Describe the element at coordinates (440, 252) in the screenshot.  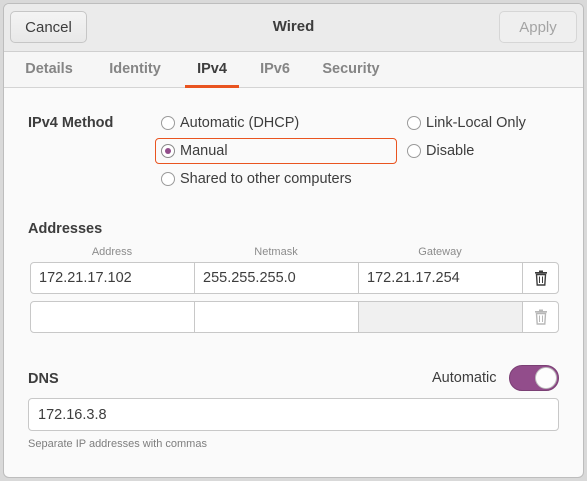
I see `column-header-gateway: Gateway` at that location.